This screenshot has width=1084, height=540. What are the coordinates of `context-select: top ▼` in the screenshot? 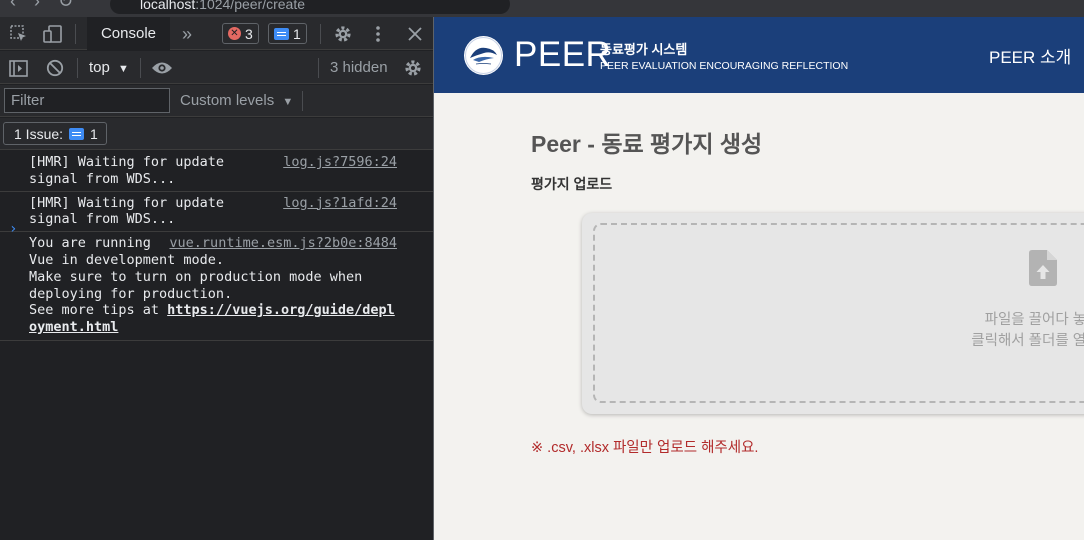 It's located at (109, 67).